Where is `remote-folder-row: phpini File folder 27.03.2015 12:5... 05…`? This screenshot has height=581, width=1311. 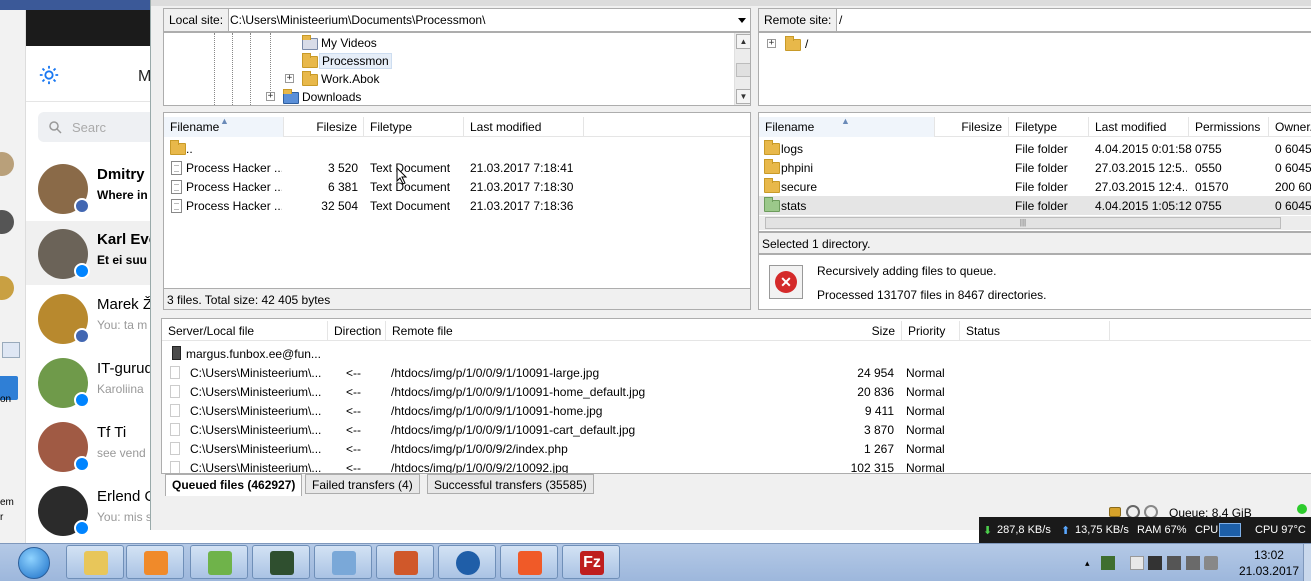
remote-folder-row: phpini File folder 27.03.2015 12:5... 05… is located at coordinates (1035, 167).